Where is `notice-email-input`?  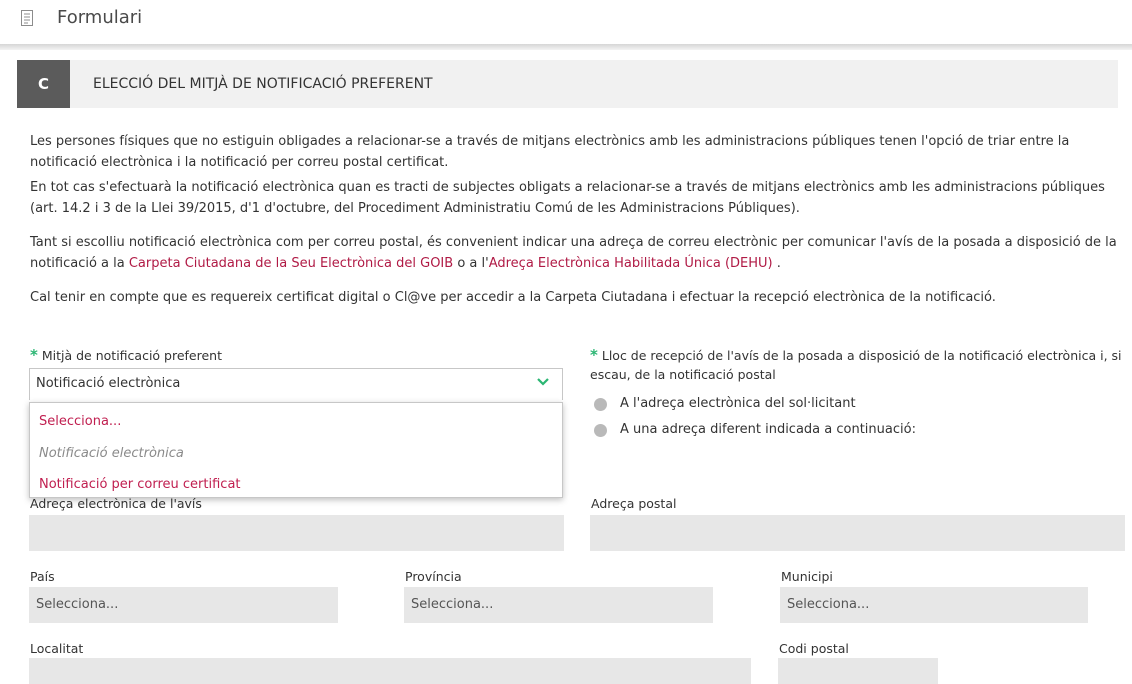
notice-email-input is located at coordinates (296, 533).